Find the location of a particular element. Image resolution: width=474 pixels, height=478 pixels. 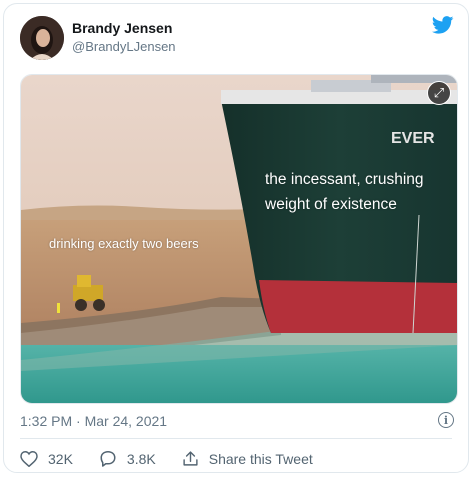

tweet-timestamp: 1:32 PM · Mar 24, 2021 is located at coordinates (93, 421).